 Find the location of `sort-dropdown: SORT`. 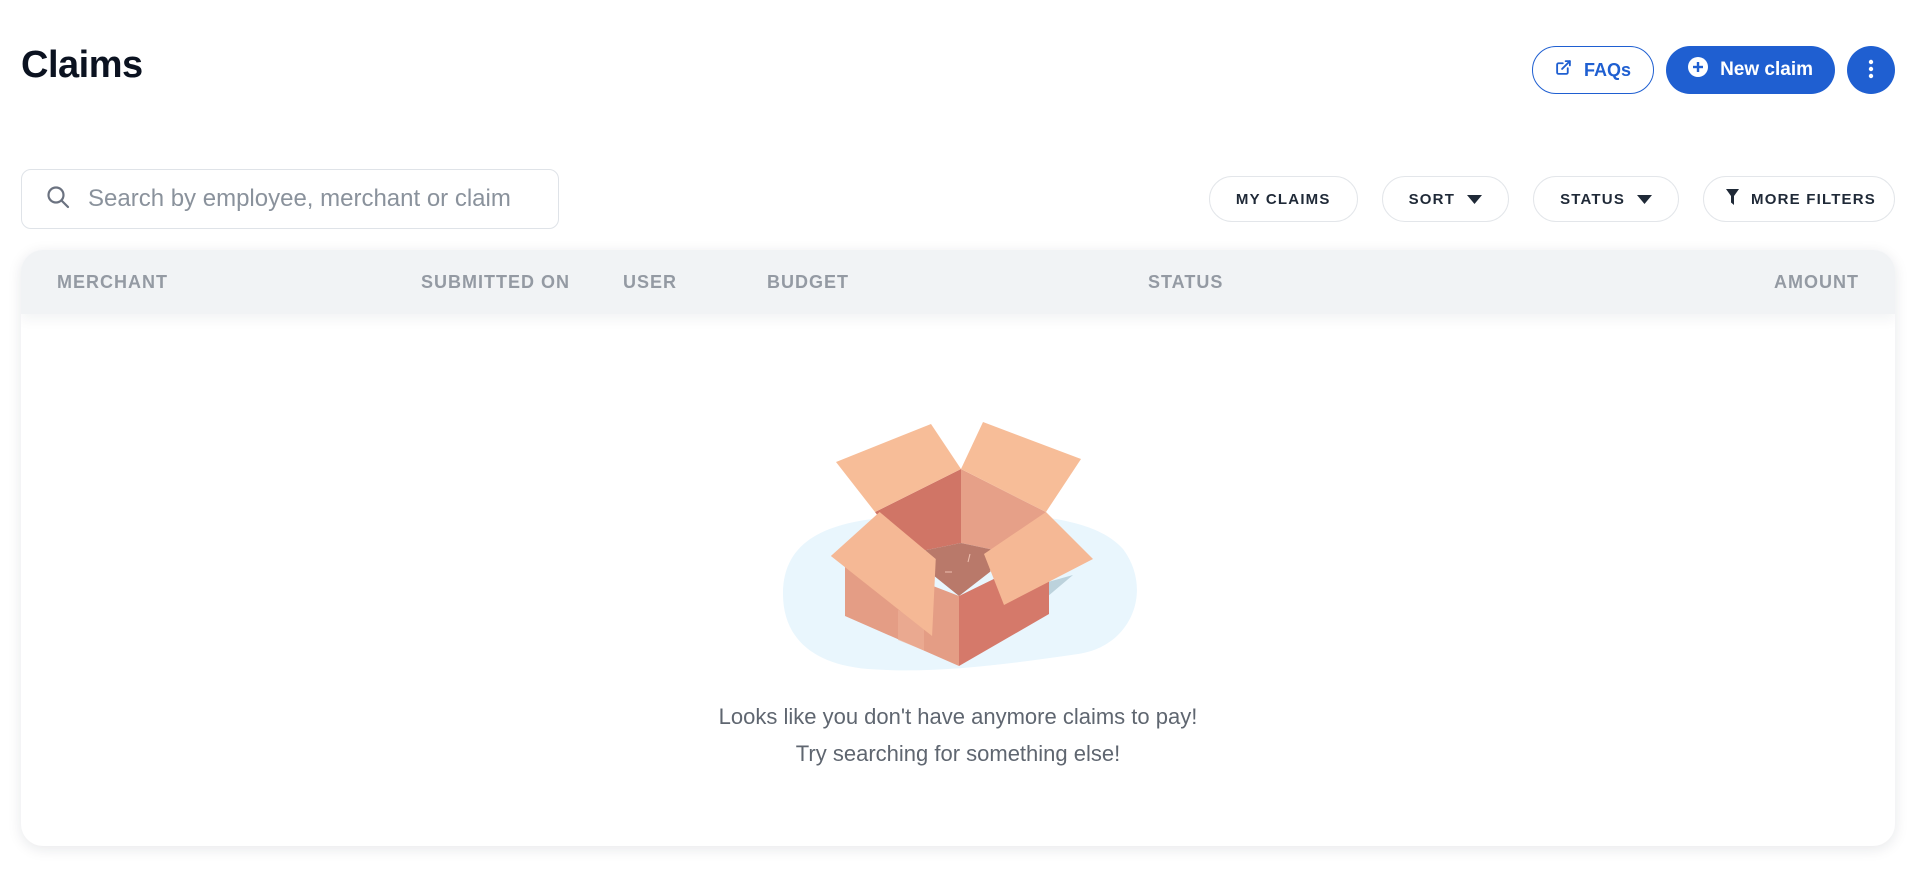

sort-dropdown: SORT is located at coordinates (1445, 199).